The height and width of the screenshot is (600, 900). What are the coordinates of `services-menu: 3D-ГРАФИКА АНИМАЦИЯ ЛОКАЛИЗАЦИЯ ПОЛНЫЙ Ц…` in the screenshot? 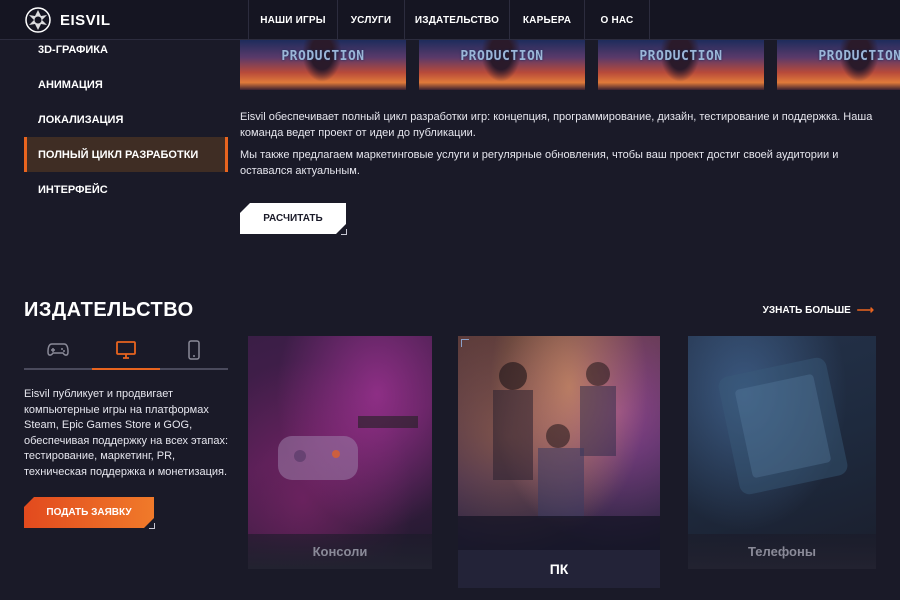 It's located at (126, 119).